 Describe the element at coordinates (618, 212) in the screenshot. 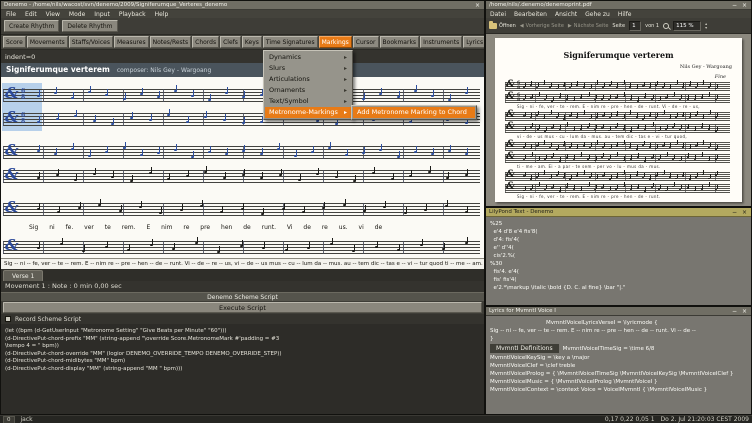

I see `lilypond-titlebar: LilyPond Text - Denemo − ×` at that location.